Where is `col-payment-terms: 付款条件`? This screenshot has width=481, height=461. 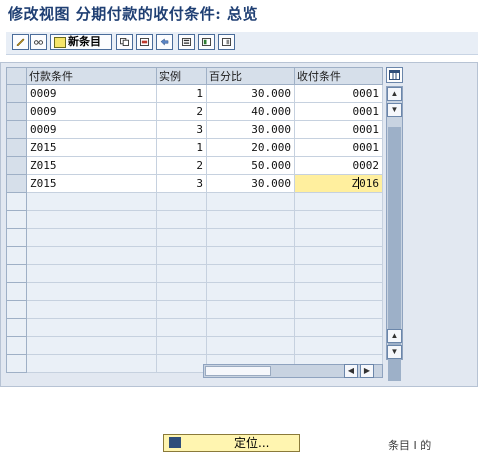 col-payment-terms: 付款条件 is located at coordinates (91, 76).